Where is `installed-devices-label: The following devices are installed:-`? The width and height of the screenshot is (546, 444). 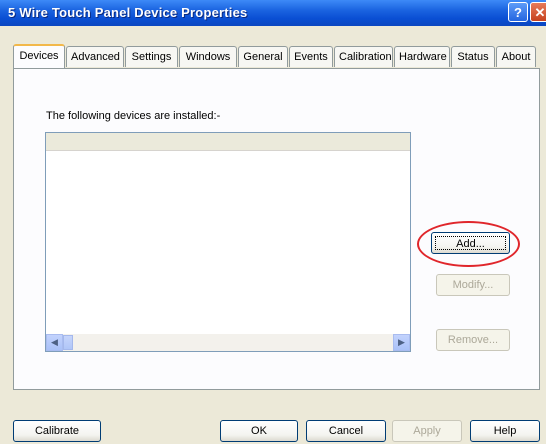 installed-devices-label: The following devices are installed:- is located at coordinates (133, 116).